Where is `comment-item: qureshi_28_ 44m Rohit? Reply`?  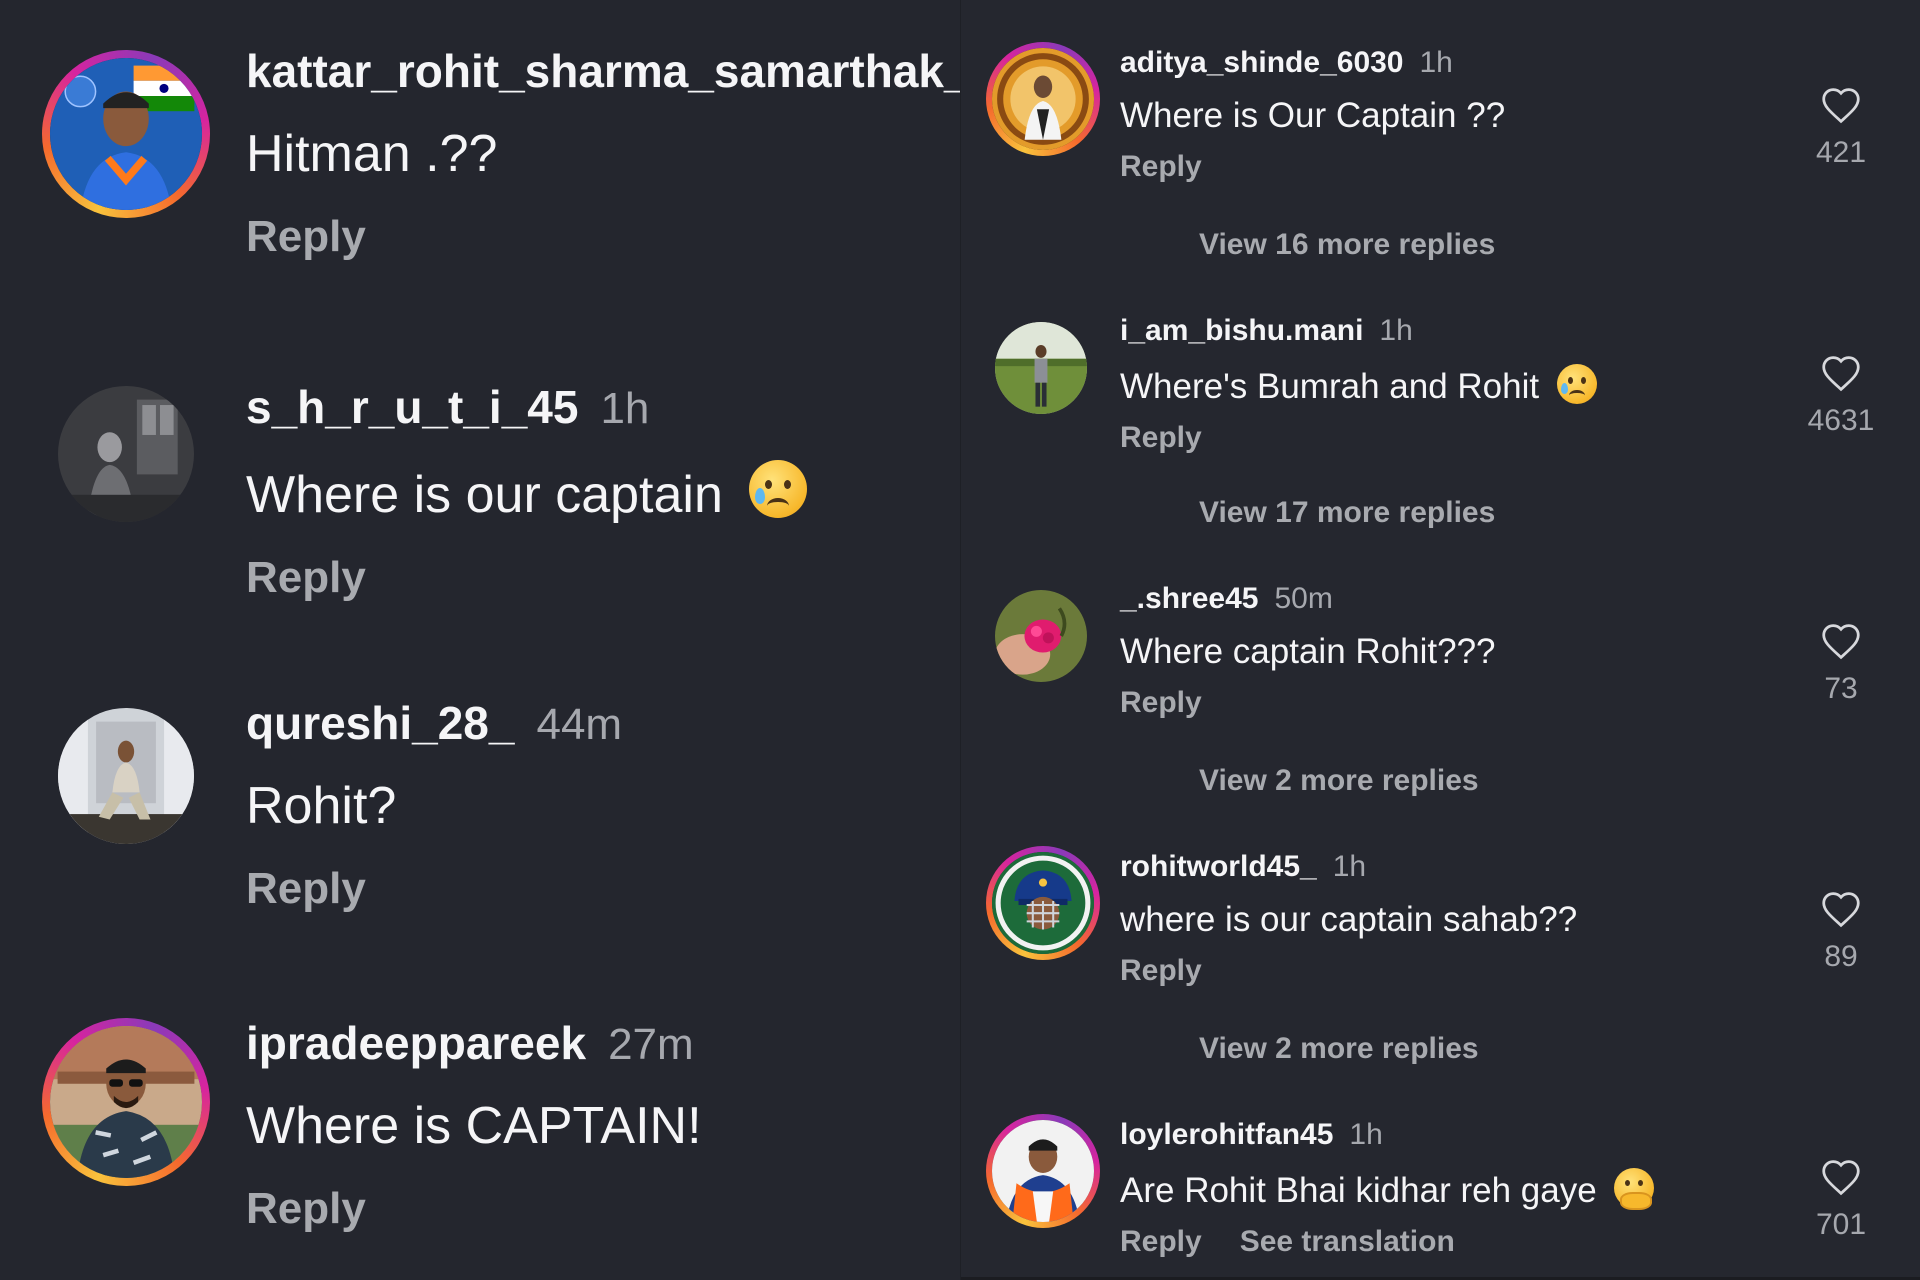
comment-item: qureshi_28_ 44m Rohit? Reply is located at coordinates (480, 780).